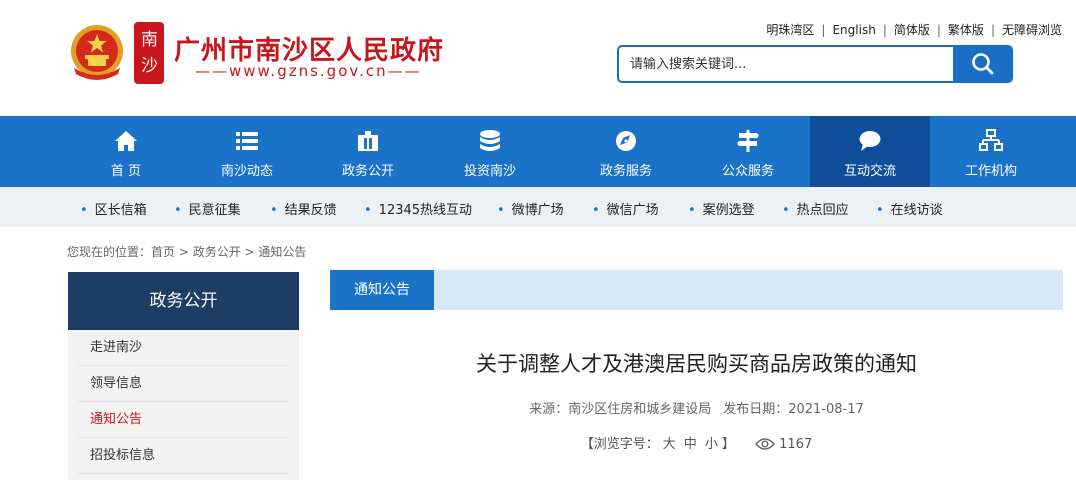 The height and width of the screenshot is (480, 1076). I want to click on org-chart-icon, so click(991, 140).